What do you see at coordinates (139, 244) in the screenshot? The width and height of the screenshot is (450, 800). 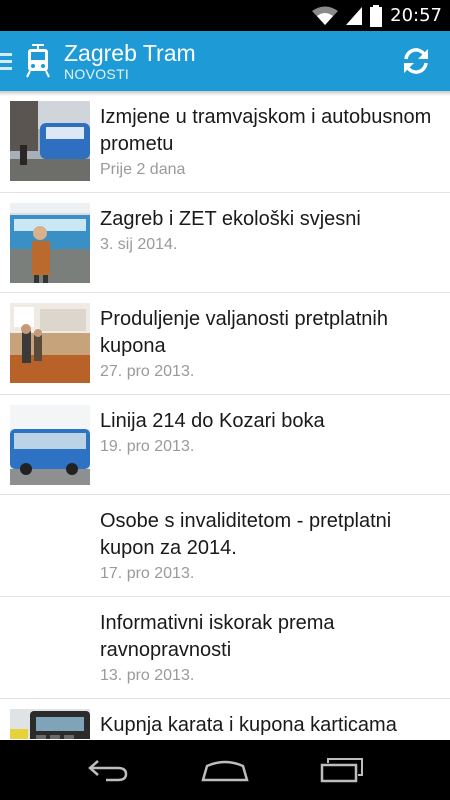 I see `news-date: 3. sij 2014.` at bounding box center [139, 244].